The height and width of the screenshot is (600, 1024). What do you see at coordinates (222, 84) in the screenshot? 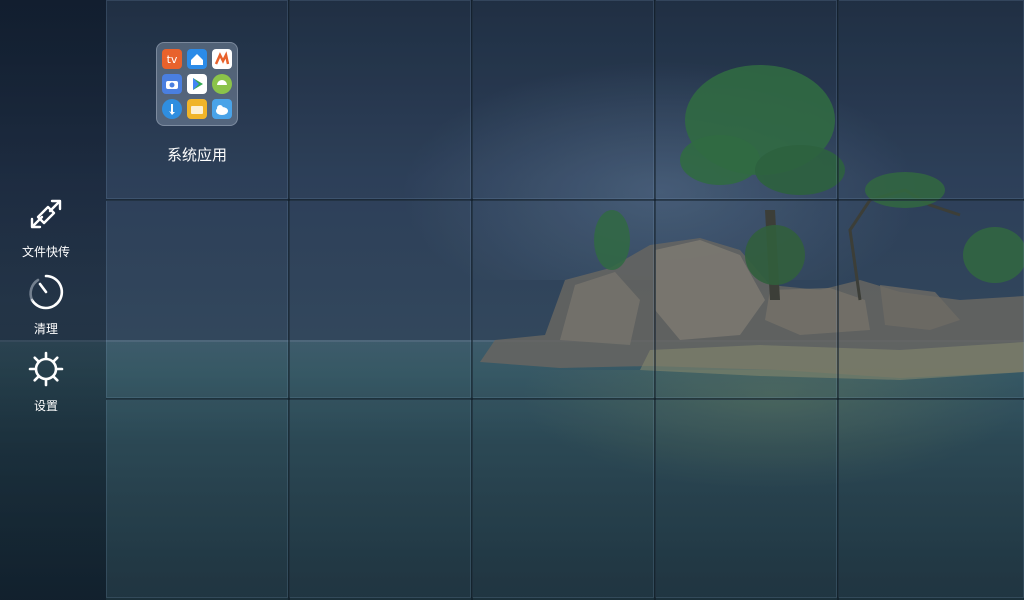
I see `android-app-icon` at bounding box center [222, 84].